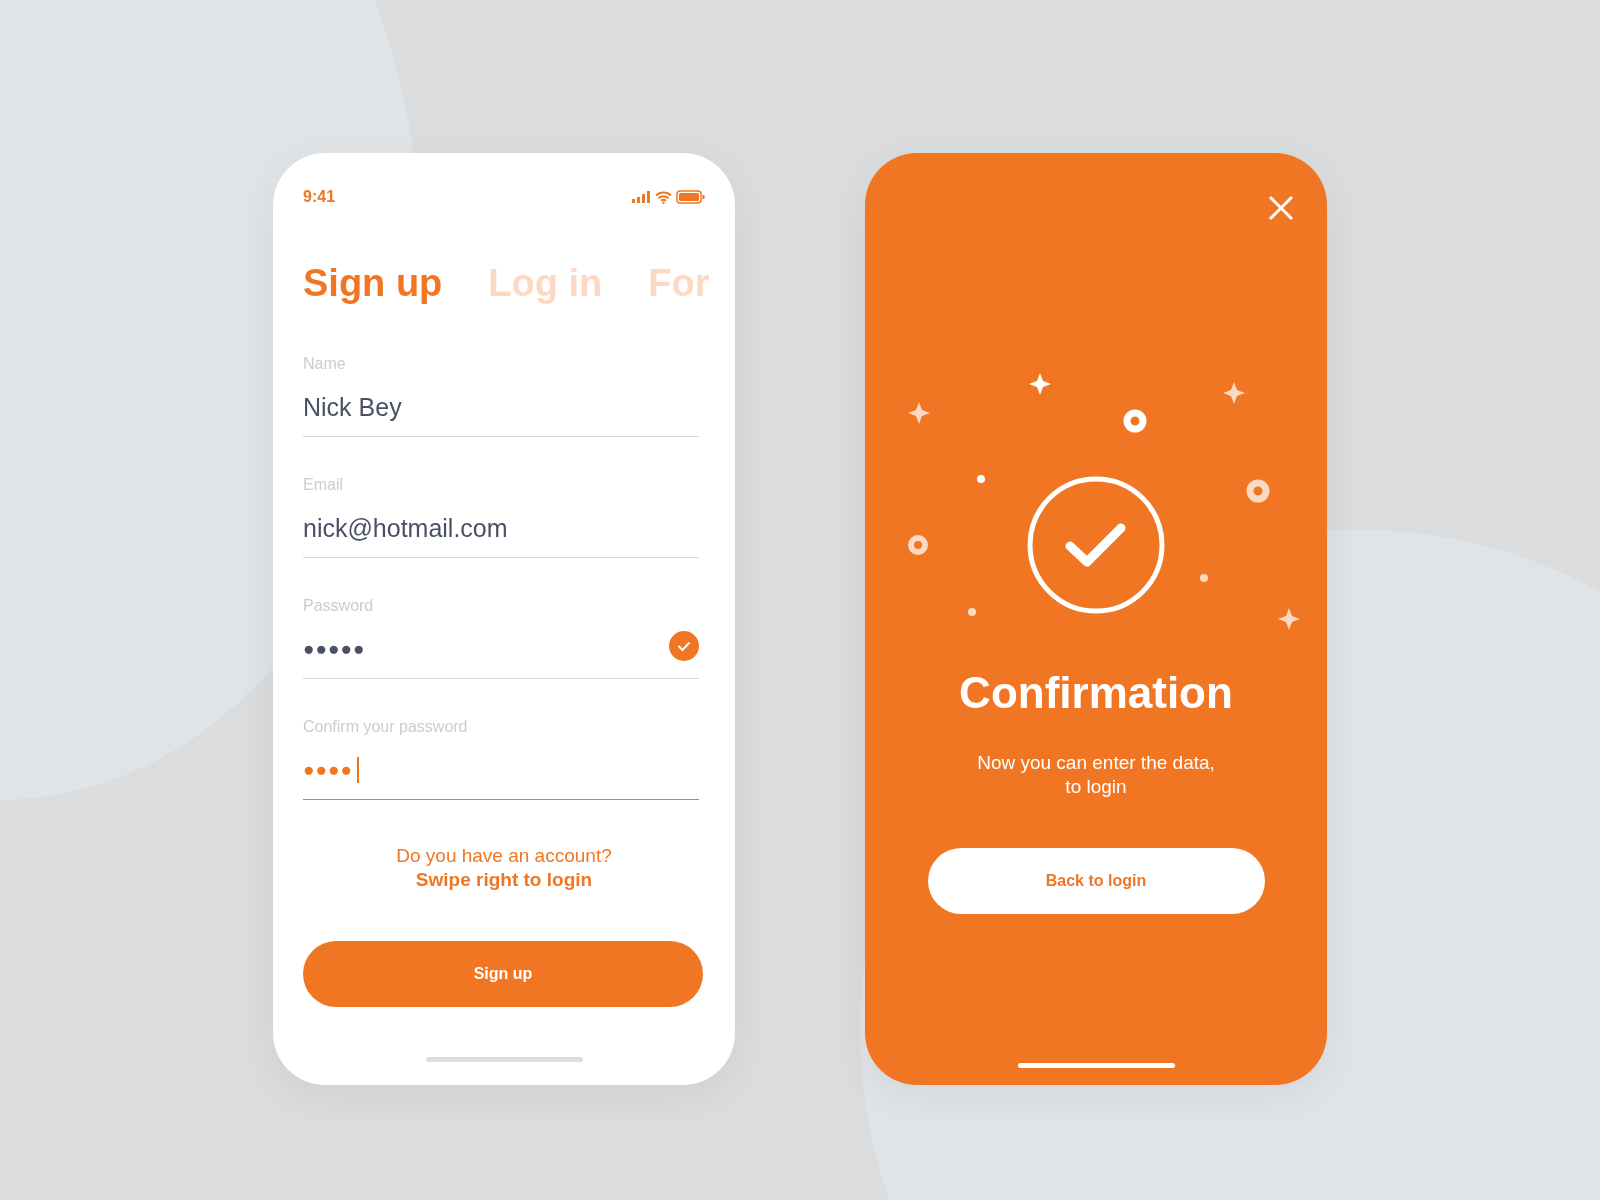 This screenshot has width=1600, height=1200. I want to click on tab: Sign up, so click(373, 283).